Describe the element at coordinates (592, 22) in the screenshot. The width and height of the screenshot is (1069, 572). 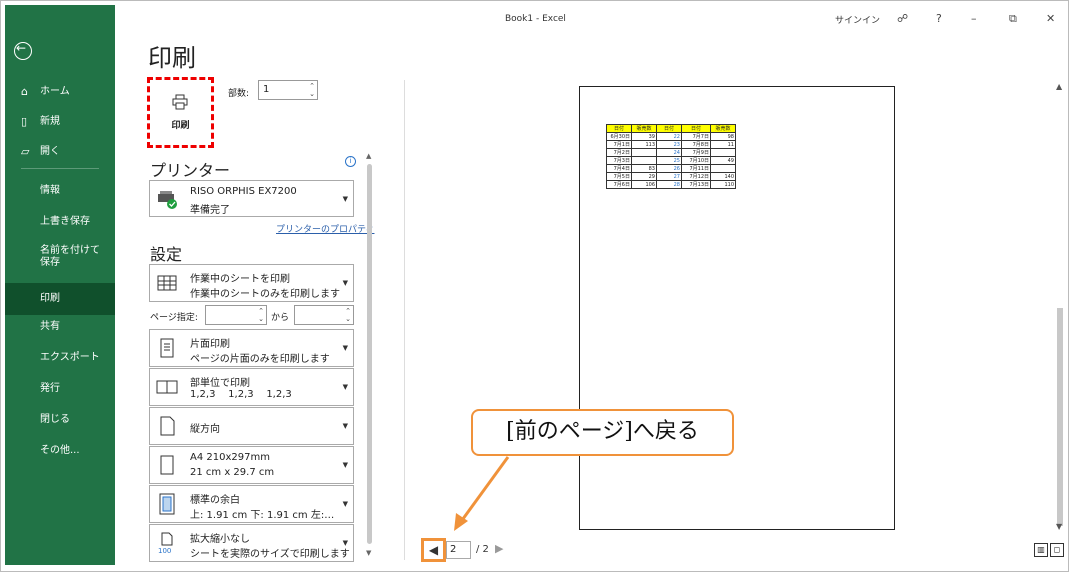
I see `title-bar: Book1 - Excel サインイン ☍ ? – ⧉ ✕` at that location.